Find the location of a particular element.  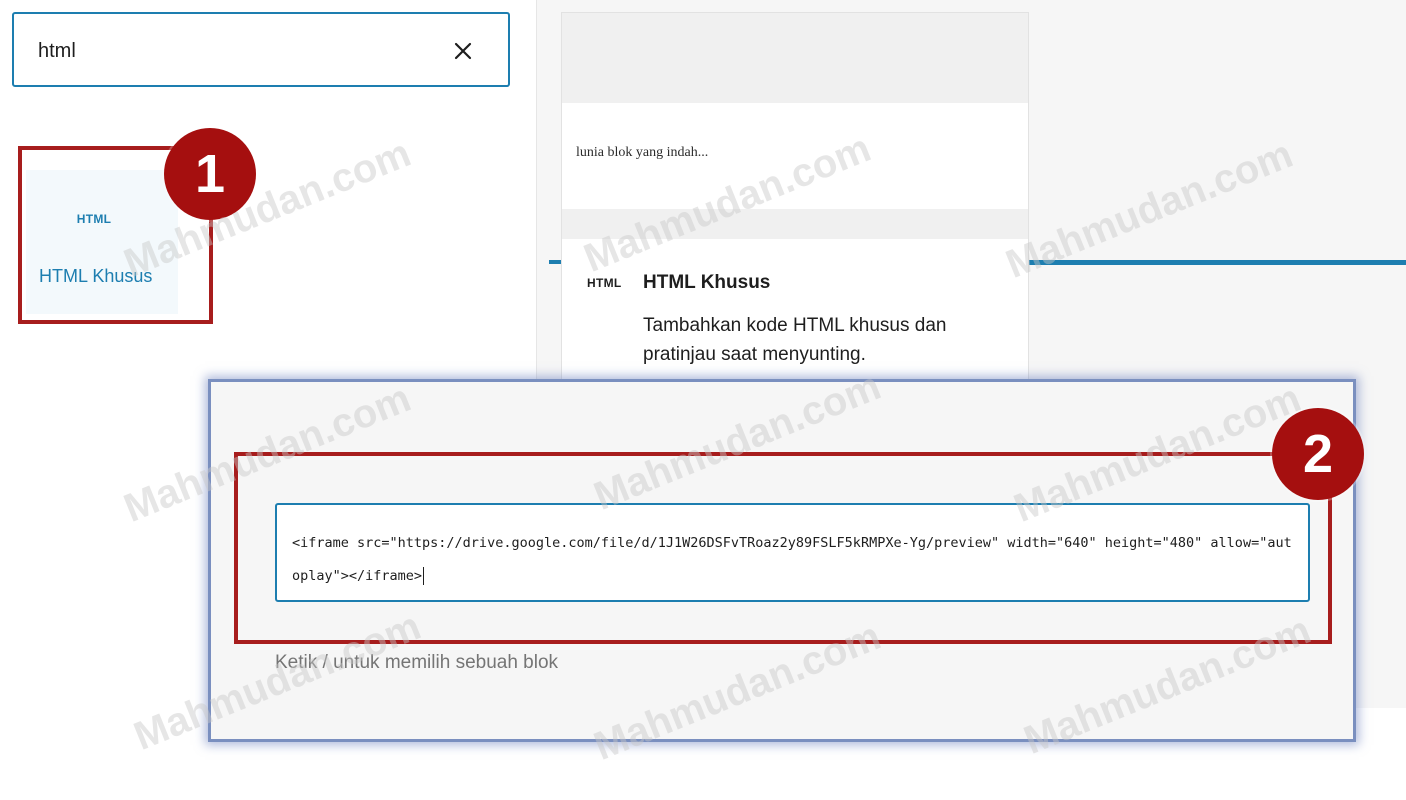

close-icon is located at coordinates (463, 51).